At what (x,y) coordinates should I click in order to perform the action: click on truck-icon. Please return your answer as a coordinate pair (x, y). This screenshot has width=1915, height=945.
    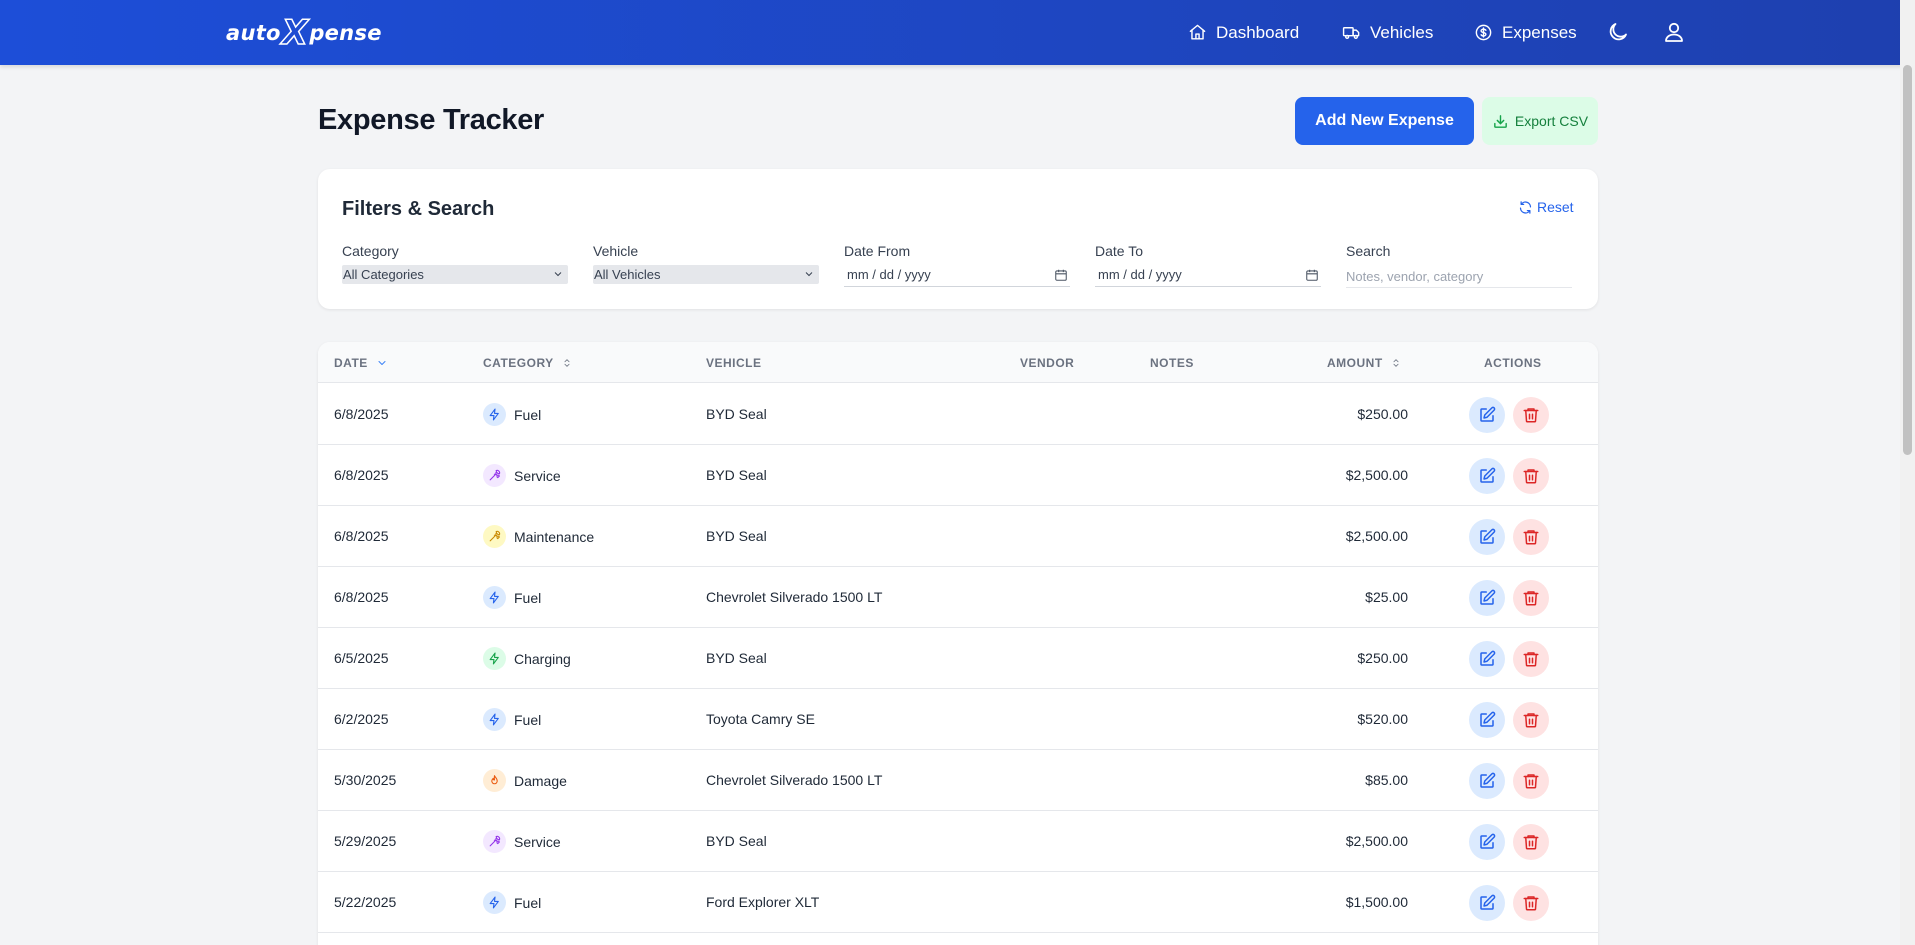
    Looking at the image, I should click on (1351, 33).